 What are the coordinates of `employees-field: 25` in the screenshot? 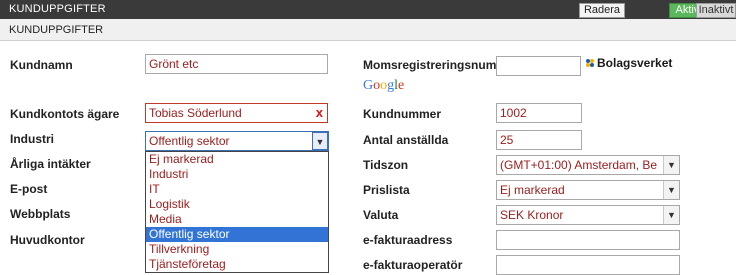 It's located at (539, 140).